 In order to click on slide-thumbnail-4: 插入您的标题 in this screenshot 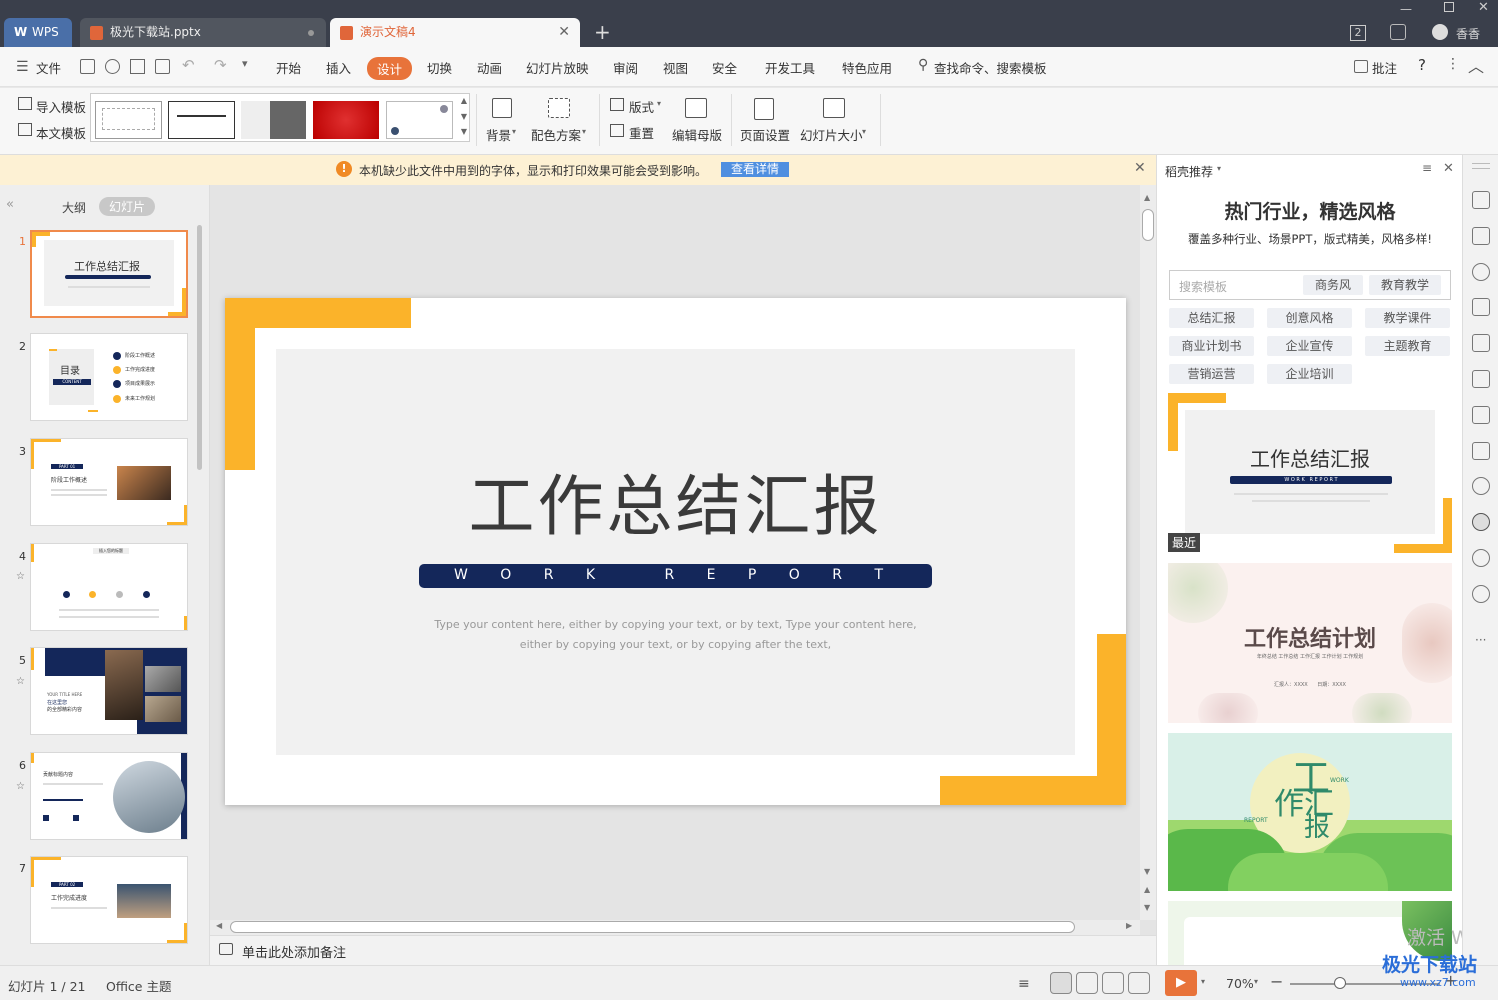, I will do `click(109, 587)`.